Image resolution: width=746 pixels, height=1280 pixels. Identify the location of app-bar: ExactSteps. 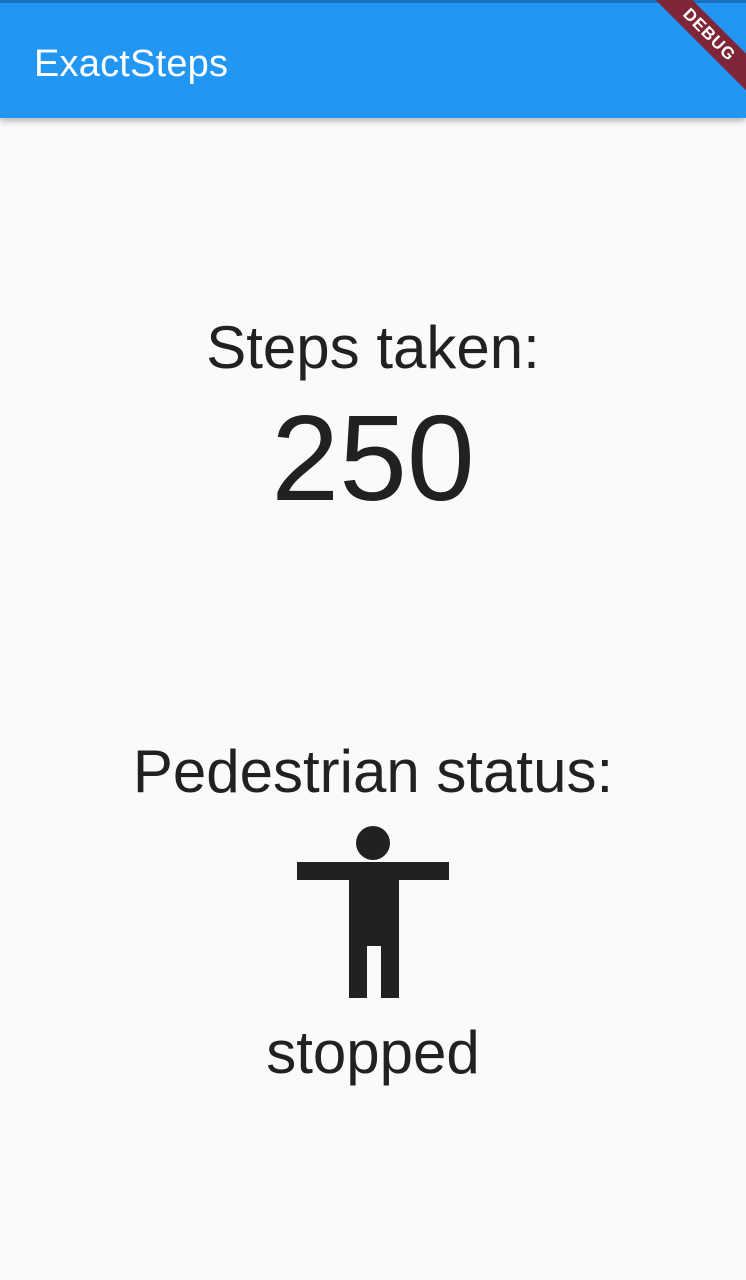
(373, 60).